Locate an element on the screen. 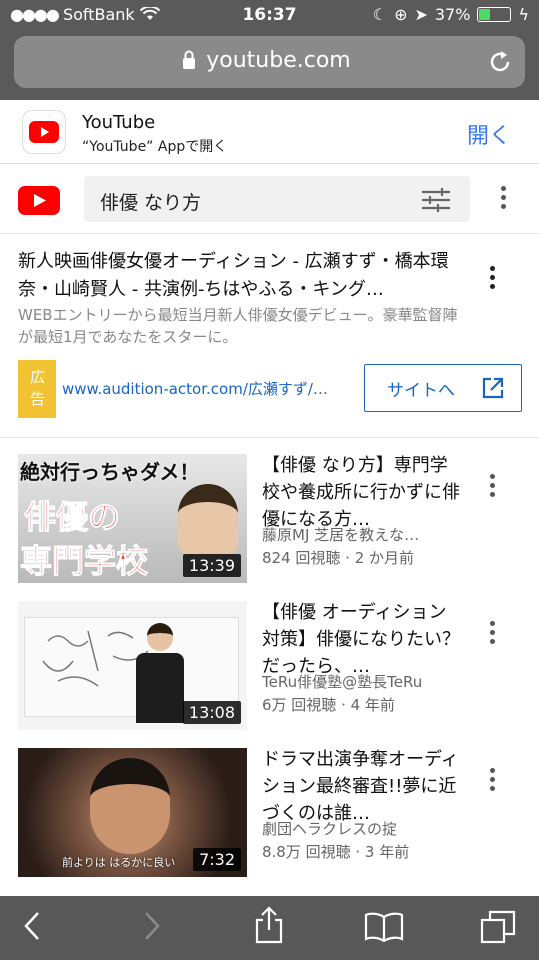 The height and width of the screenshot is (960, 539). video-meta: 824 回視聴 · 2 か月前 is located at coordinates (338, 558).